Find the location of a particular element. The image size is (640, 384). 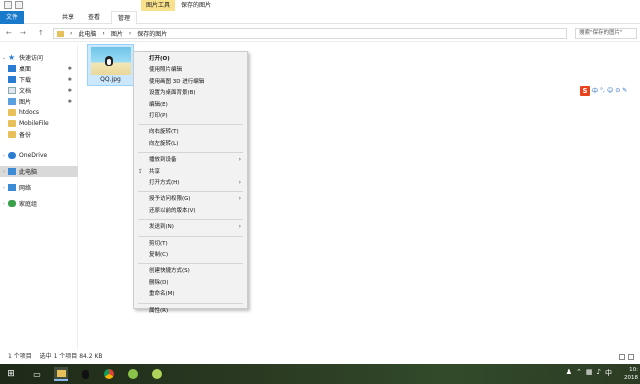

back-icon: ← is located at coordinates (9, 33).